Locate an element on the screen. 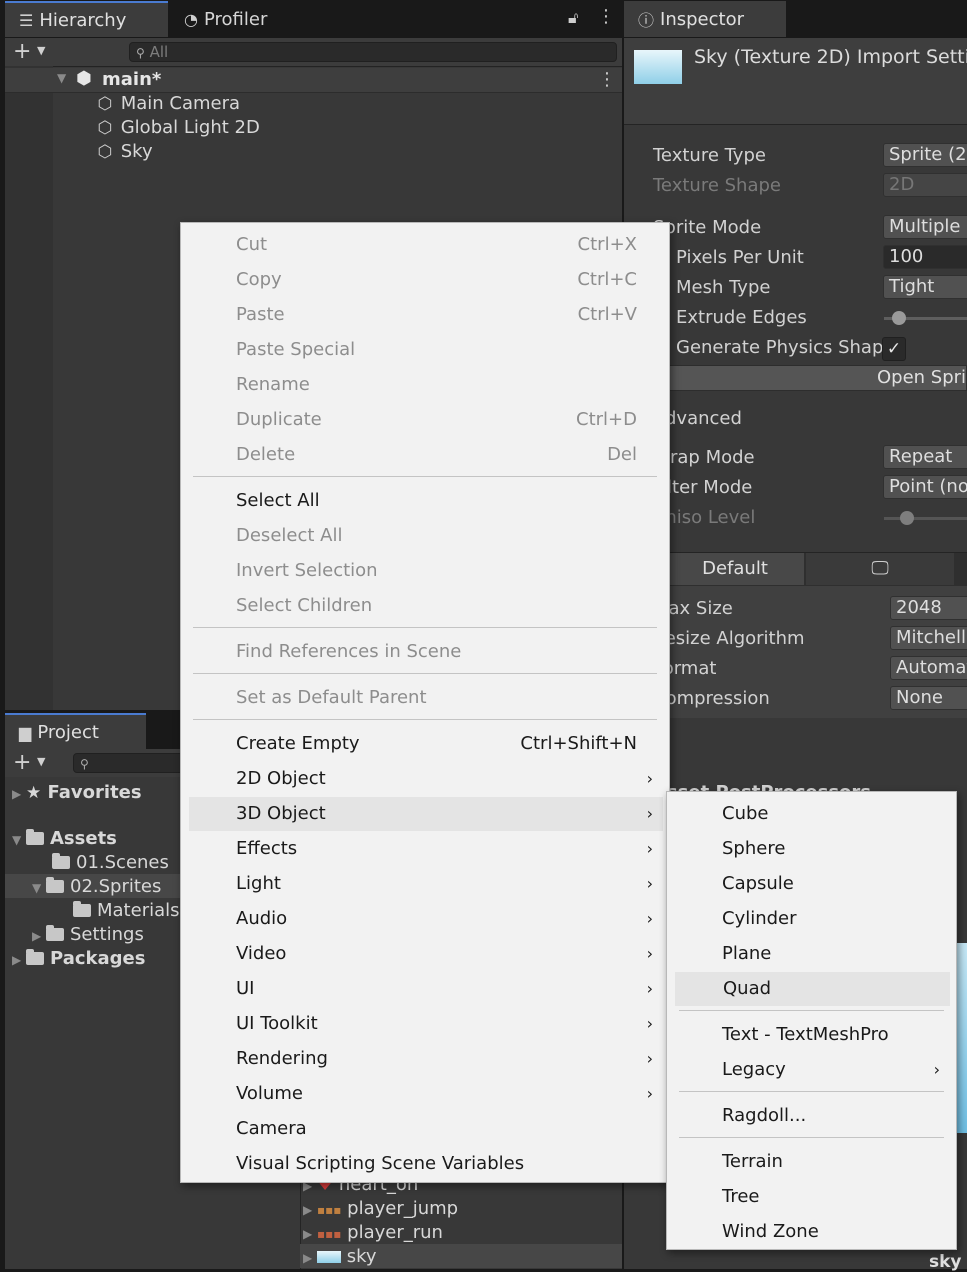  menu-item-copy: Copy Ctrl+C is located at coordinates (425, 280).